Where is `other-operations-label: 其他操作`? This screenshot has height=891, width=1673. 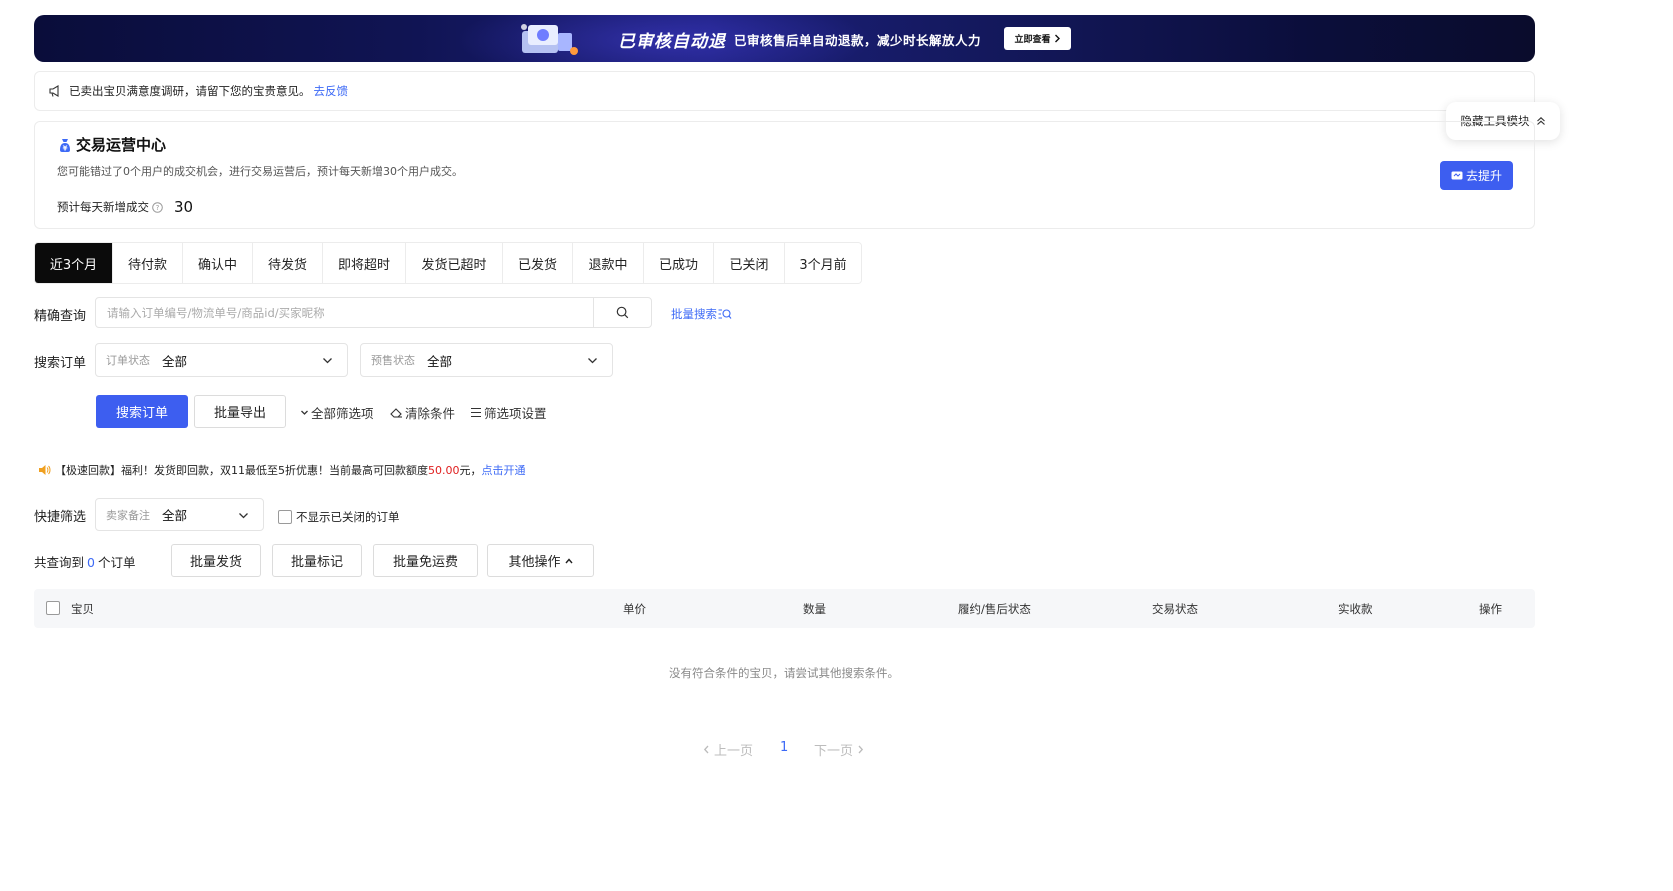
other-operations-label: 其他操作 is located at coordinates (534, 562).